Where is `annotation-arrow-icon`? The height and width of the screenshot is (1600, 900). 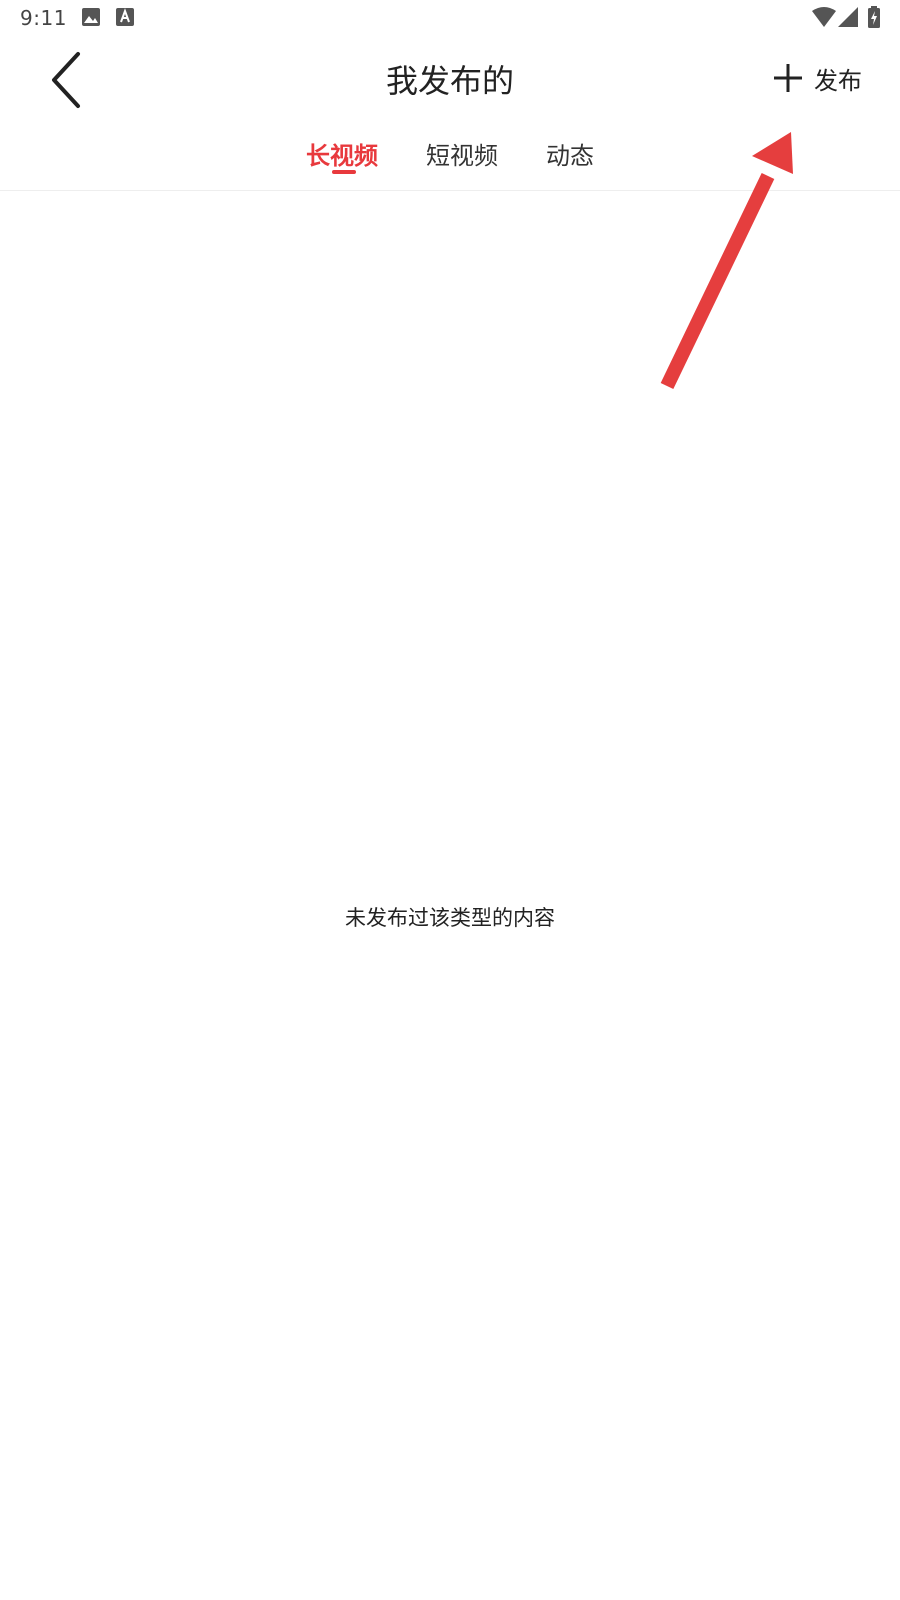 annotation-arrow-icon is located at coordinates (726, 261).